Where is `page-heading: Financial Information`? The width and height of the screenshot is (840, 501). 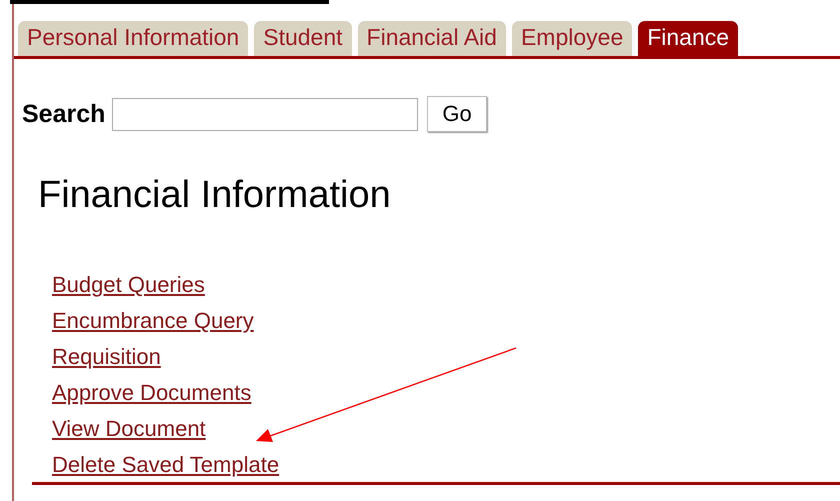 page-heading: Financial Information is located at coordinates (215, 195).